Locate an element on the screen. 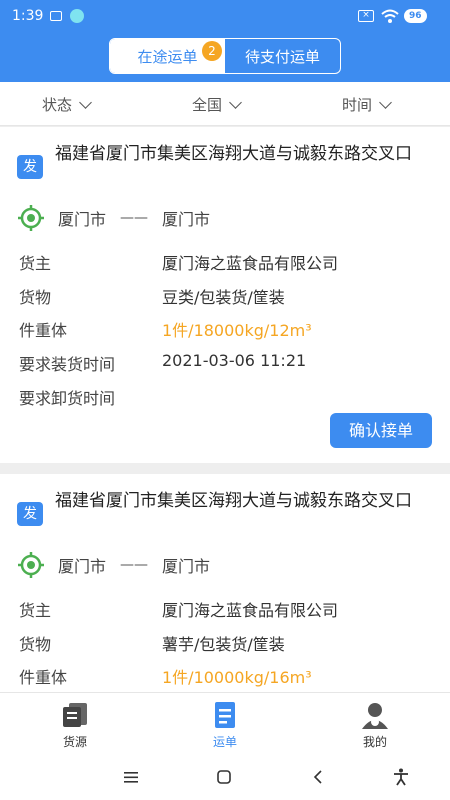 This screenshot has width=450, height=800. wifi-icon is located at coordinates (390, 16).